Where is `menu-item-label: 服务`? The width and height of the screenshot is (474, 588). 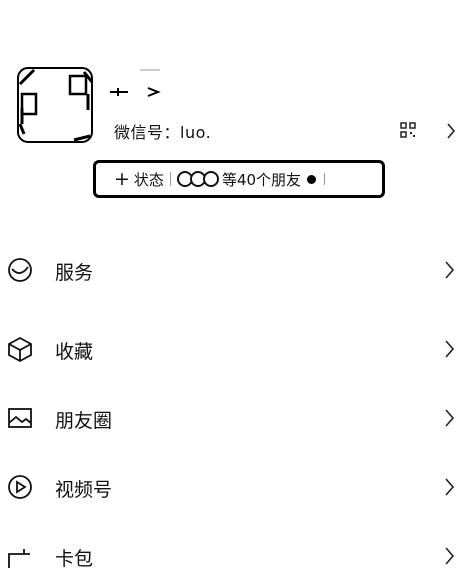 menu-item-label: 服务 is located at coordinates (74, 273).